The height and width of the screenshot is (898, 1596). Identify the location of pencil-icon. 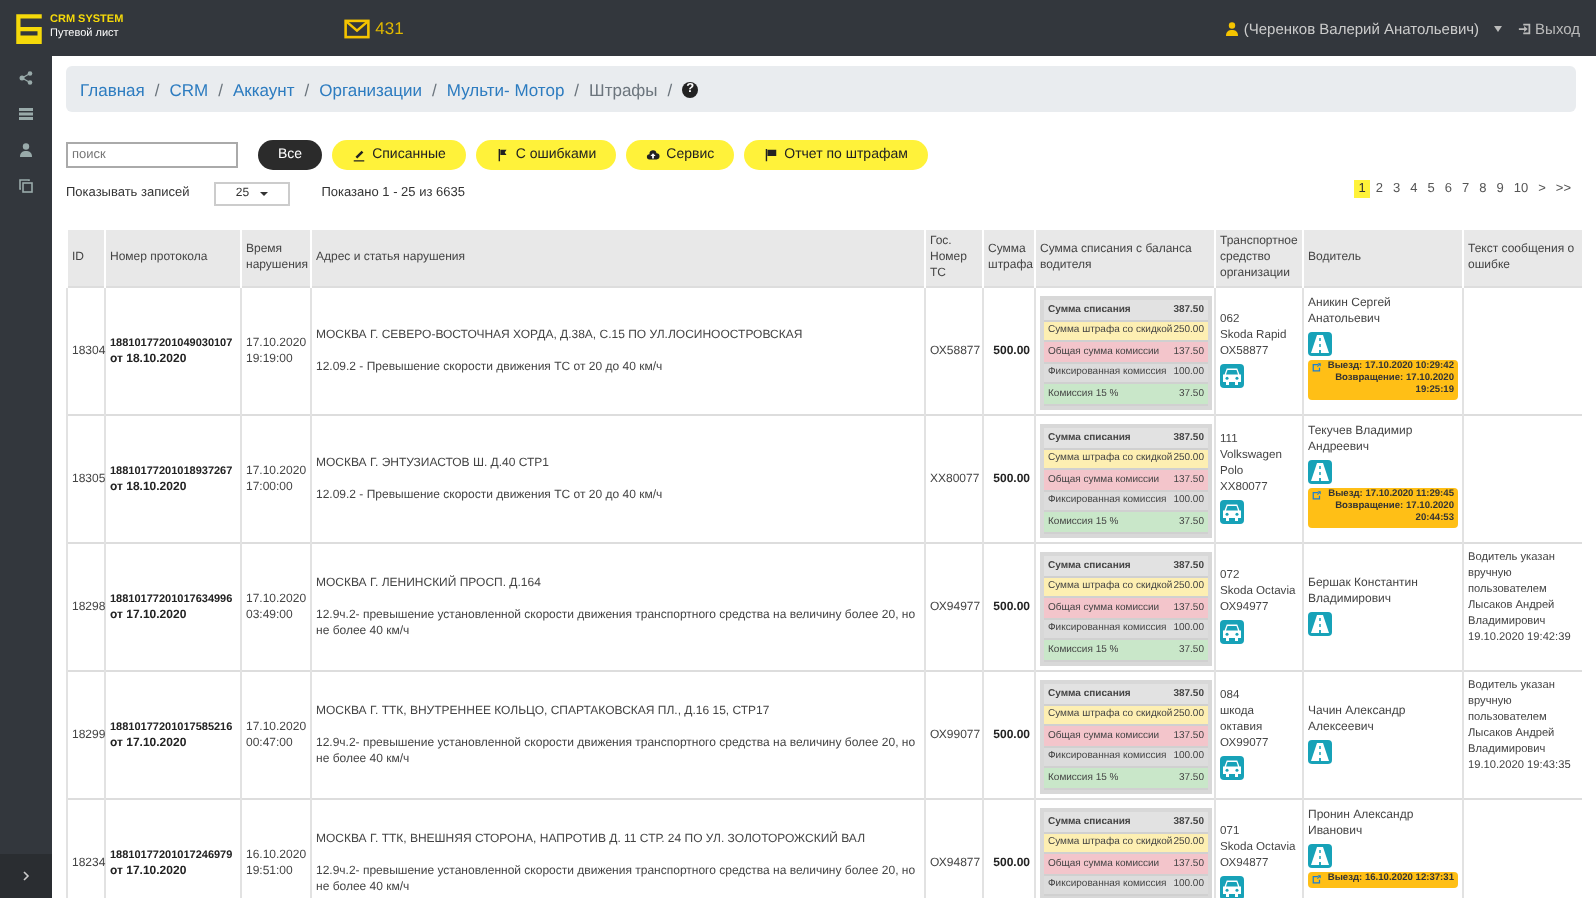
(359, 155).